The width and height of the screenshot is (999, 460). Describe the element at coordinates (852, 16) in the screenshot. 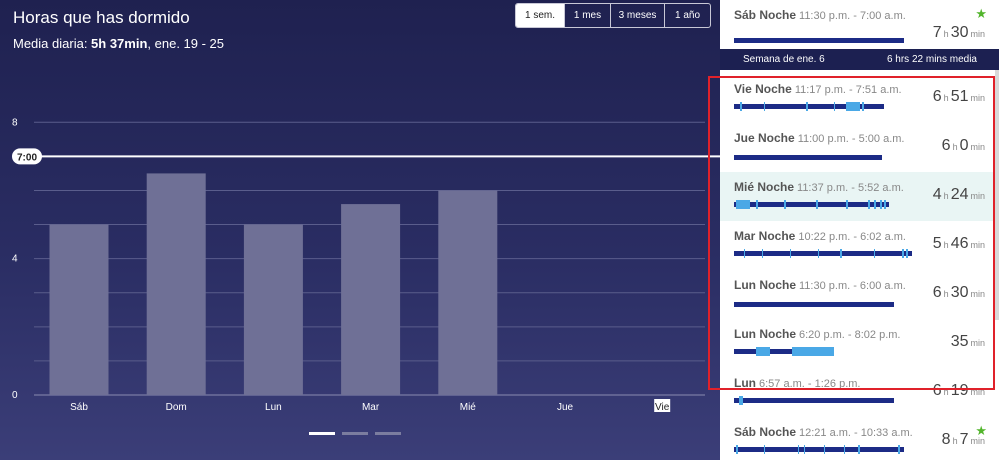

I see `entry-time: 11:30 p.m. - 7:00 a.m.` at that location.